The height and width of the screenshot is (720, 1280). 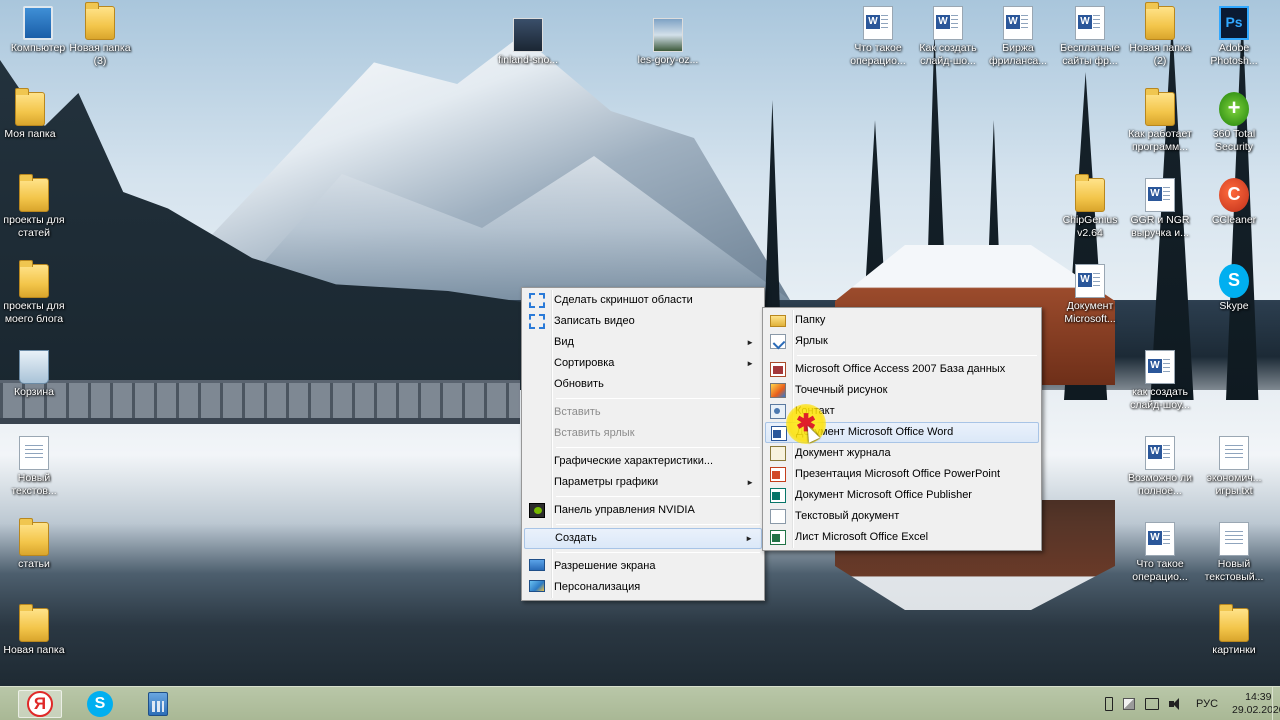 What do you see at coordinates (643, 384) in the screenshot?
I see `menu-item-refresh: Обновить` at bounding box center [643, 384].